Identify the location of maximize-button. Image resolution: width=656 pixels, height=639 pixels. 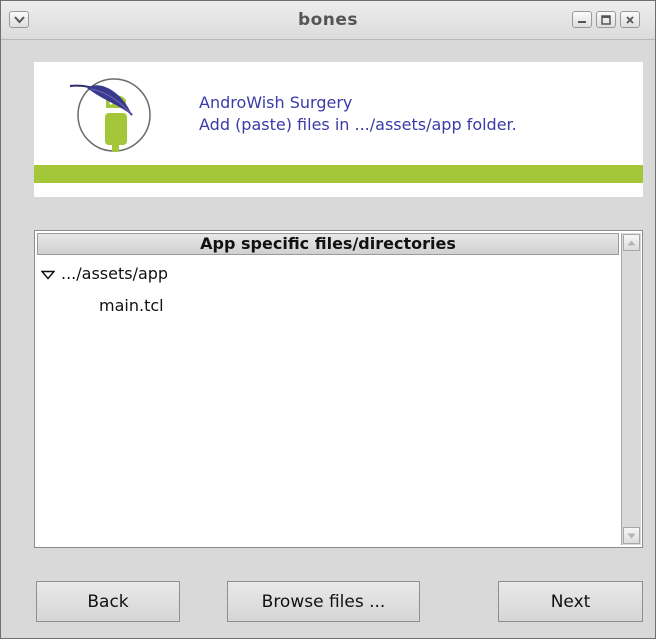
(606, 19).